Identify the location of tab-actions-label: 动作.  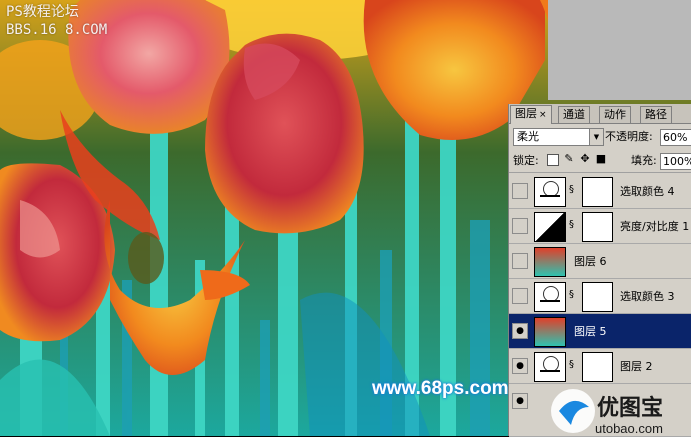
(615, 114).